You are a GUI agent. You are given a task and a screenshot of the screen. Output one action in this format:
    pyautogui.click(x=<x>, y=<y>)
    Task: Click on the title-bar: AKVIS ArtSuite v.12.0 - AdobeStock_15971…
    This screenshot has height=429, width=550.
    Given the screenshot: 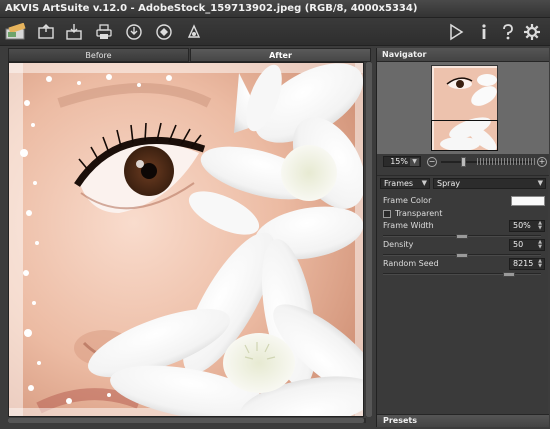 What is the action you would take?
    pyautogui.click(x=275, y=9)
    